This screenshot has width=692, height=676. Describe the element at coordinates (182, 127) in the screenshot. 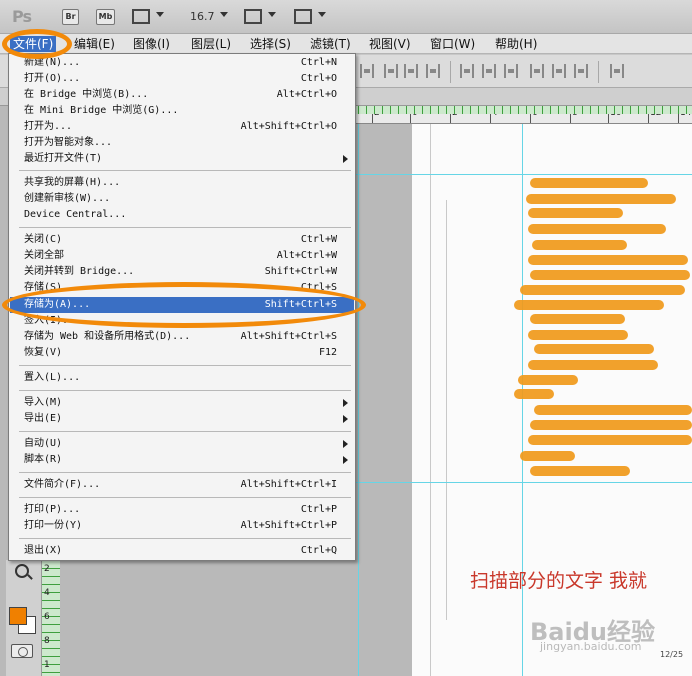

I see `menu-item-open-as: 打开为... Alt+Shift+Ctrl+O` at that location.